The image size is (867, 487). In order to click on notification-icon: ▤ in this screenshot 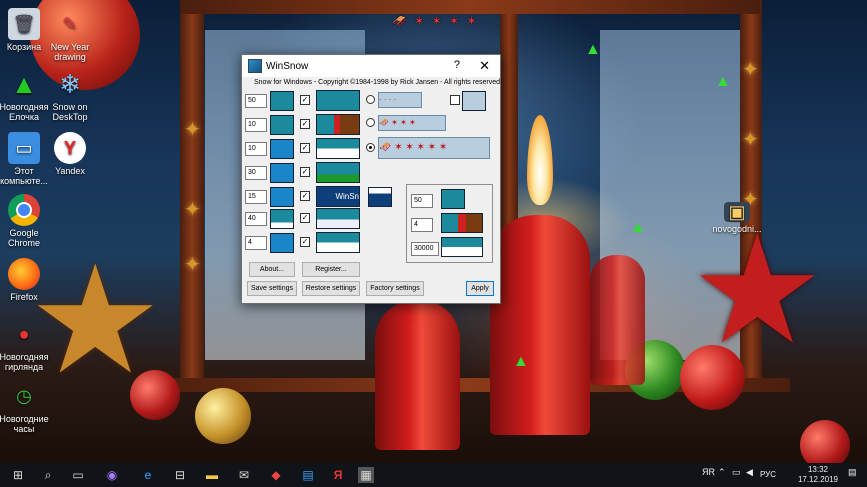, I will do `click(852, 472)`.